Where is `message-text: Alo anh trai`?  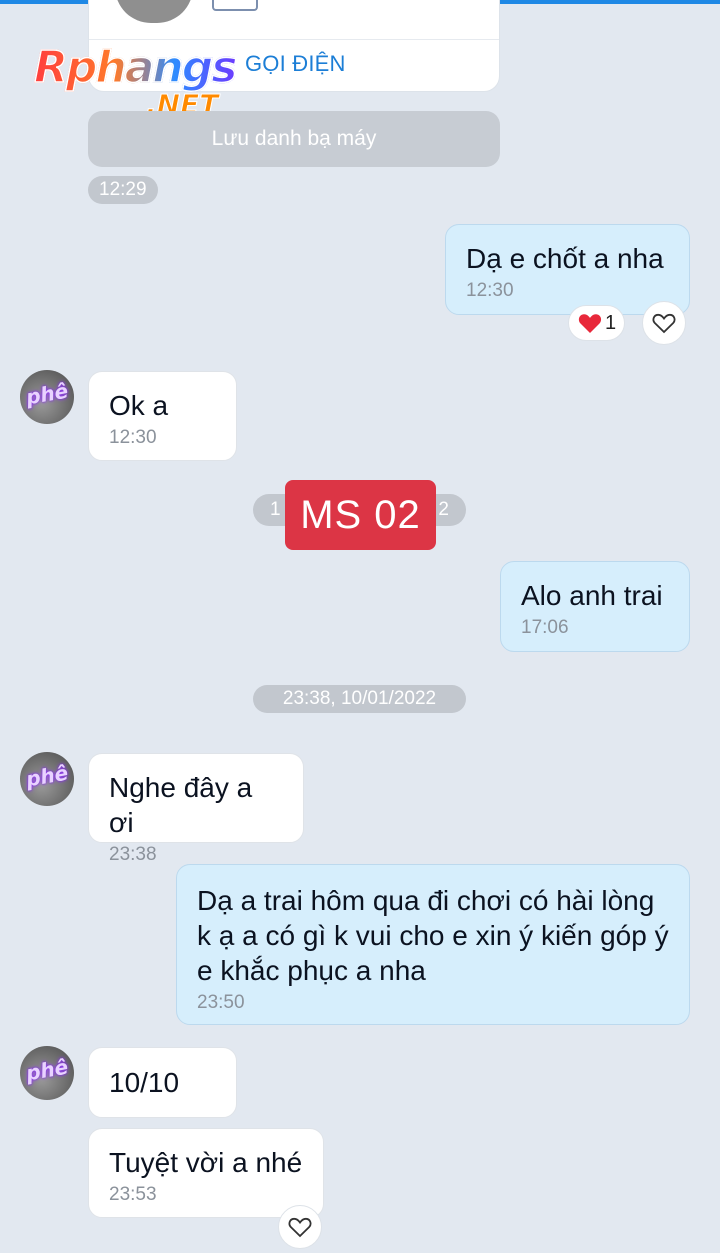 message-text: Alo anh trai is located at coordinates (592, 595).